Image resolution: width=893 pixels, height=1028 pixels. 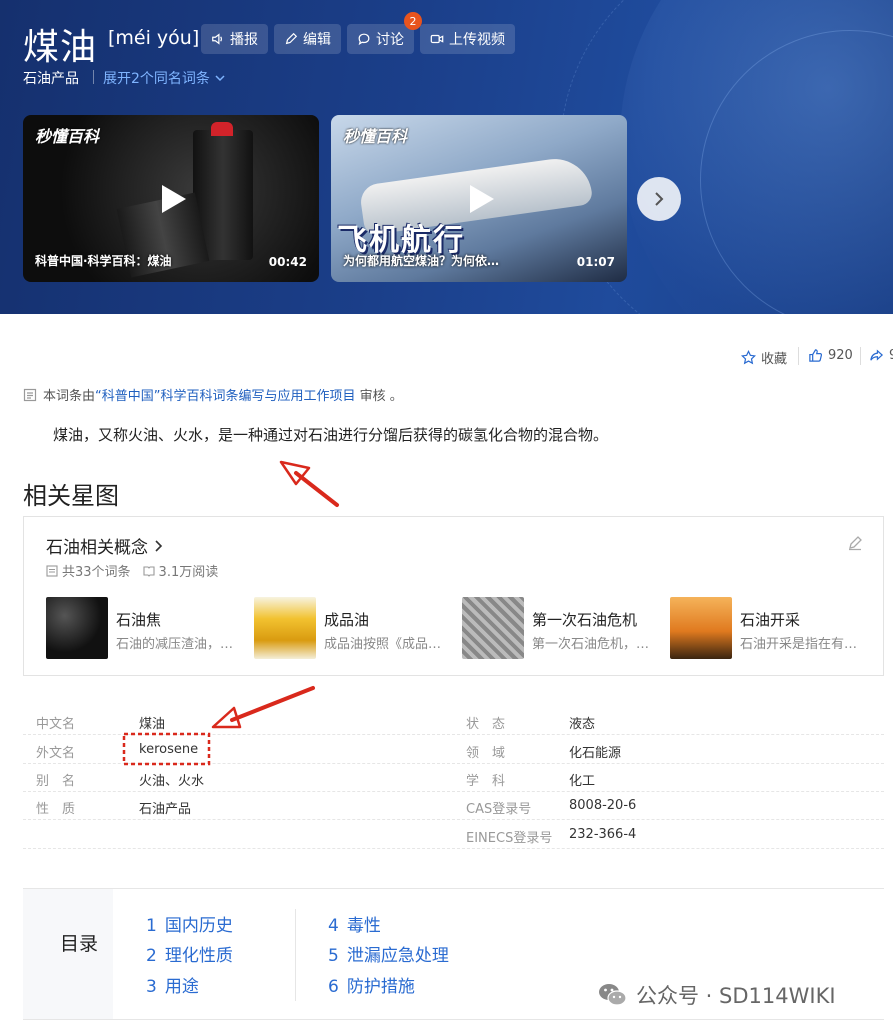 What do you see at coordinates (736, 996) in the screenshot?
I see `watermark-text: 公众号 · SD114WIKI` at bounding box center [736, 996].